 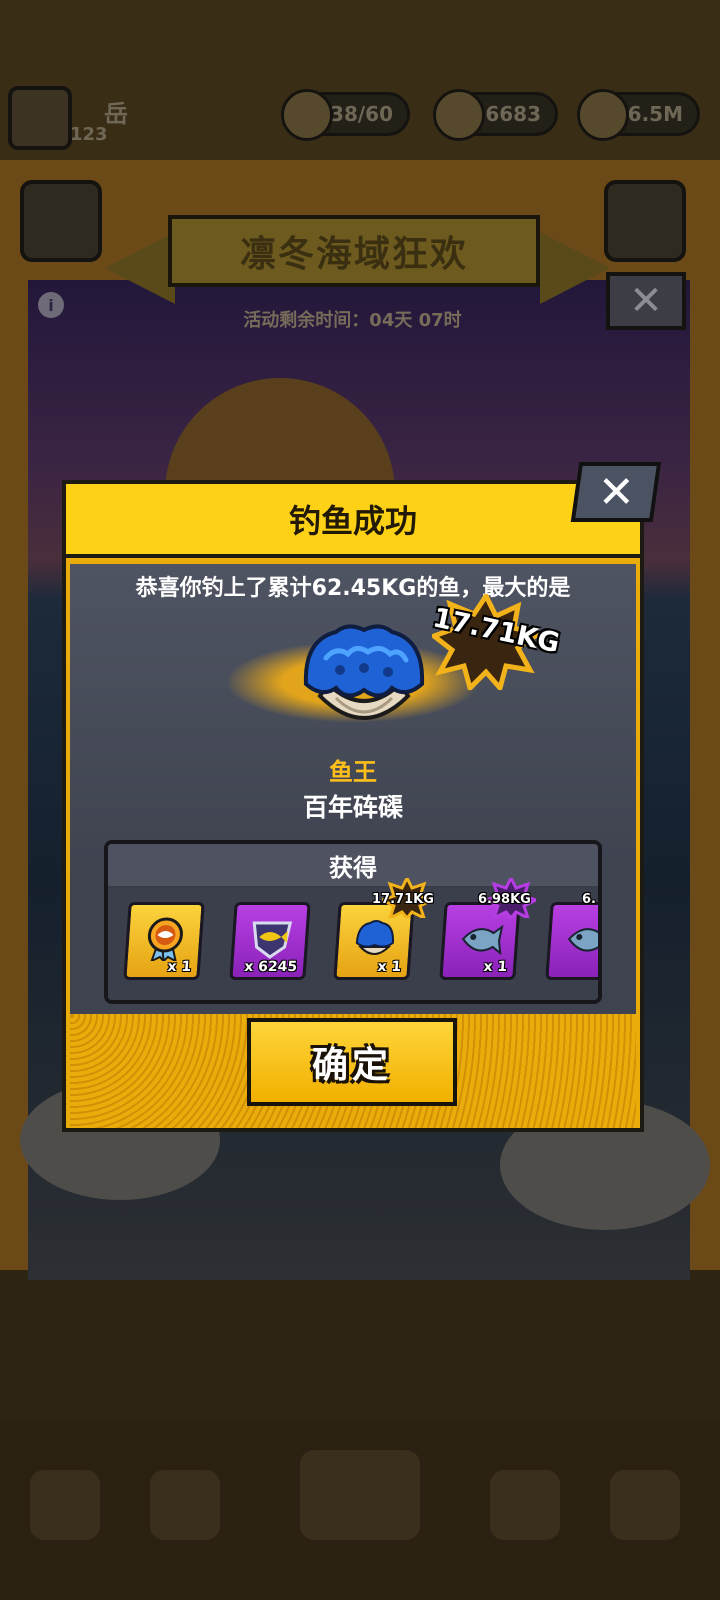 I want to click on reward-item-ticket: x 6245, so click(x=270, y=941).